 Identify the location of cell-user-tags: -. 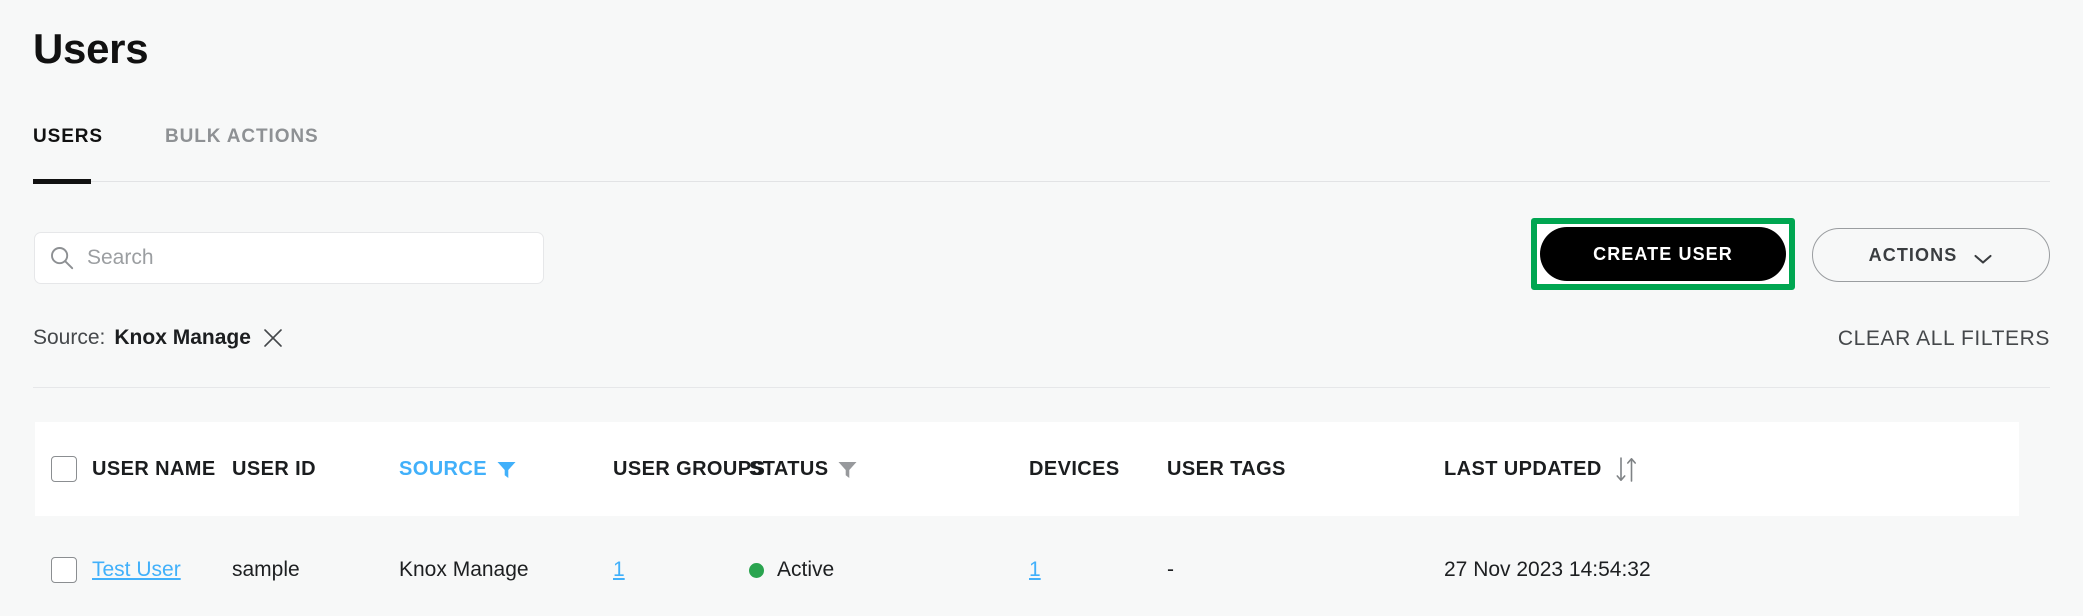
(1170, 569).